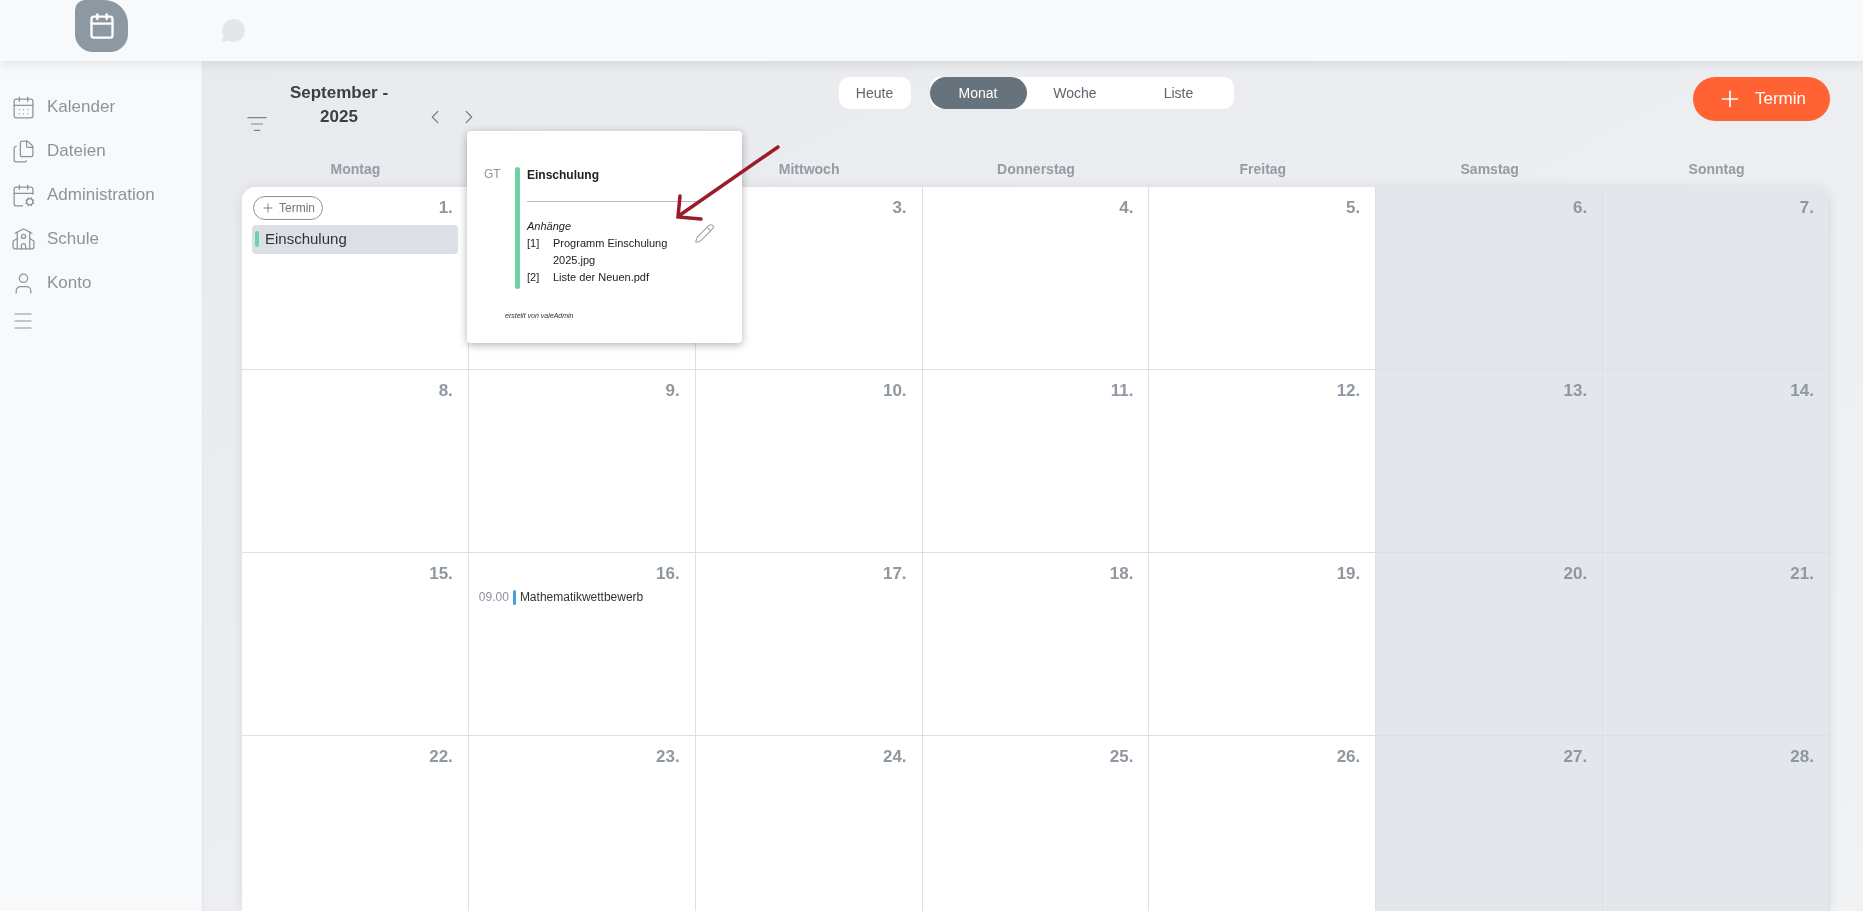 The image size is (1863, 911). I want to click on day-cell: 4., so click(1036, 278).